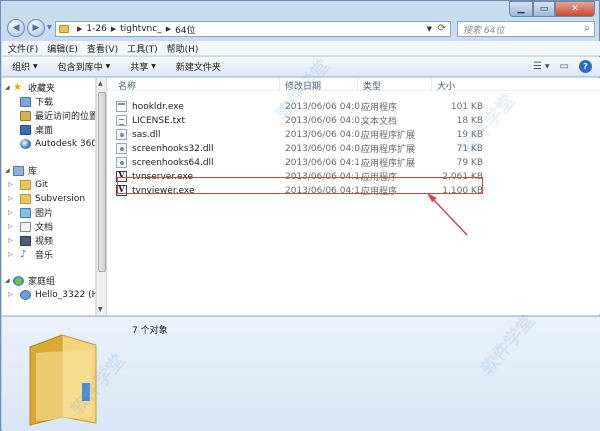  What do you see at coordinates (547, 66) in the screenshot?
I see `chevron-down-icon: ▼` at bounding box center [547, 66].